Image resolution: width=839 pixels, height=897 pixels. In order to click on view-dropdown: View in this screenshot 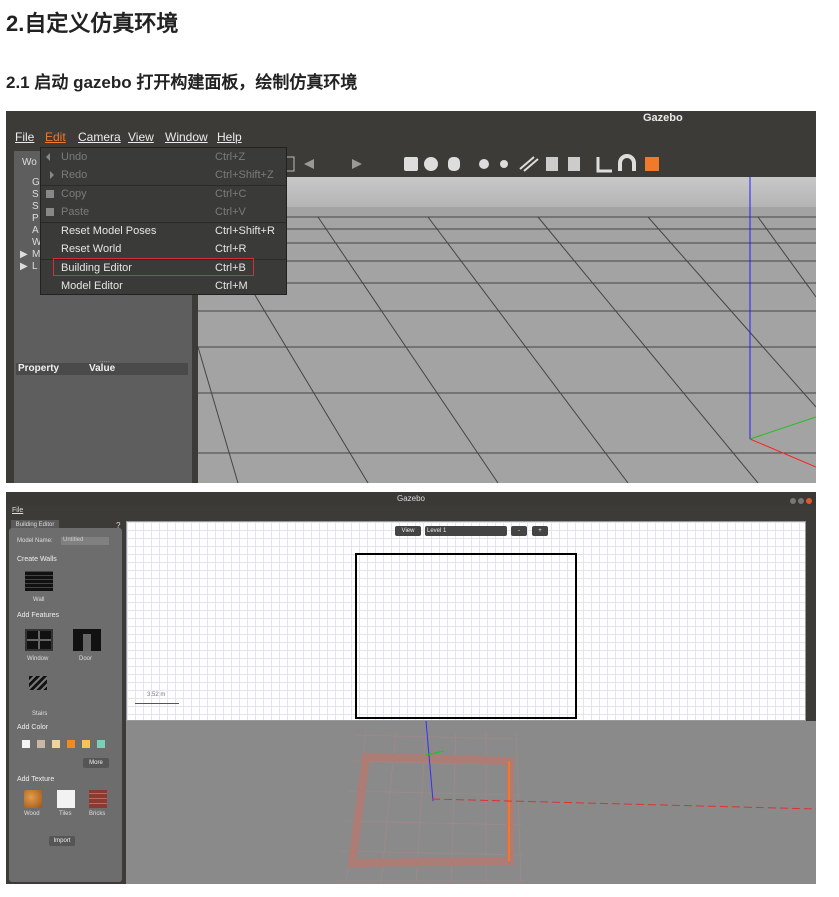, I will do `click(408, 531)`.